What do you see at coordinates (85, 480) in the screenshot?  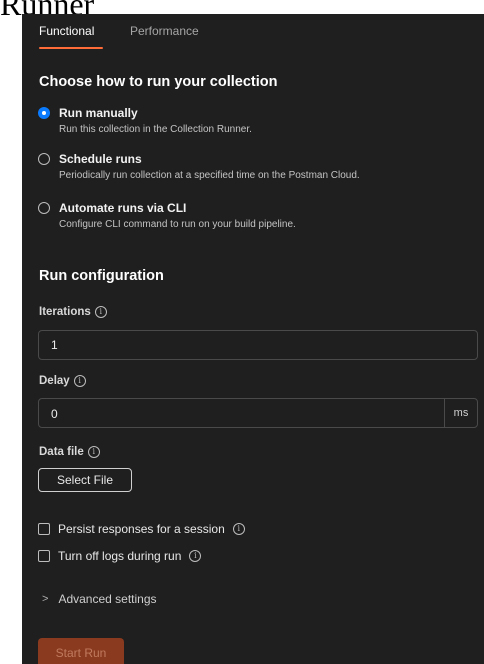 I see `select-file-button: Select File` at bounding box center [85, 480].